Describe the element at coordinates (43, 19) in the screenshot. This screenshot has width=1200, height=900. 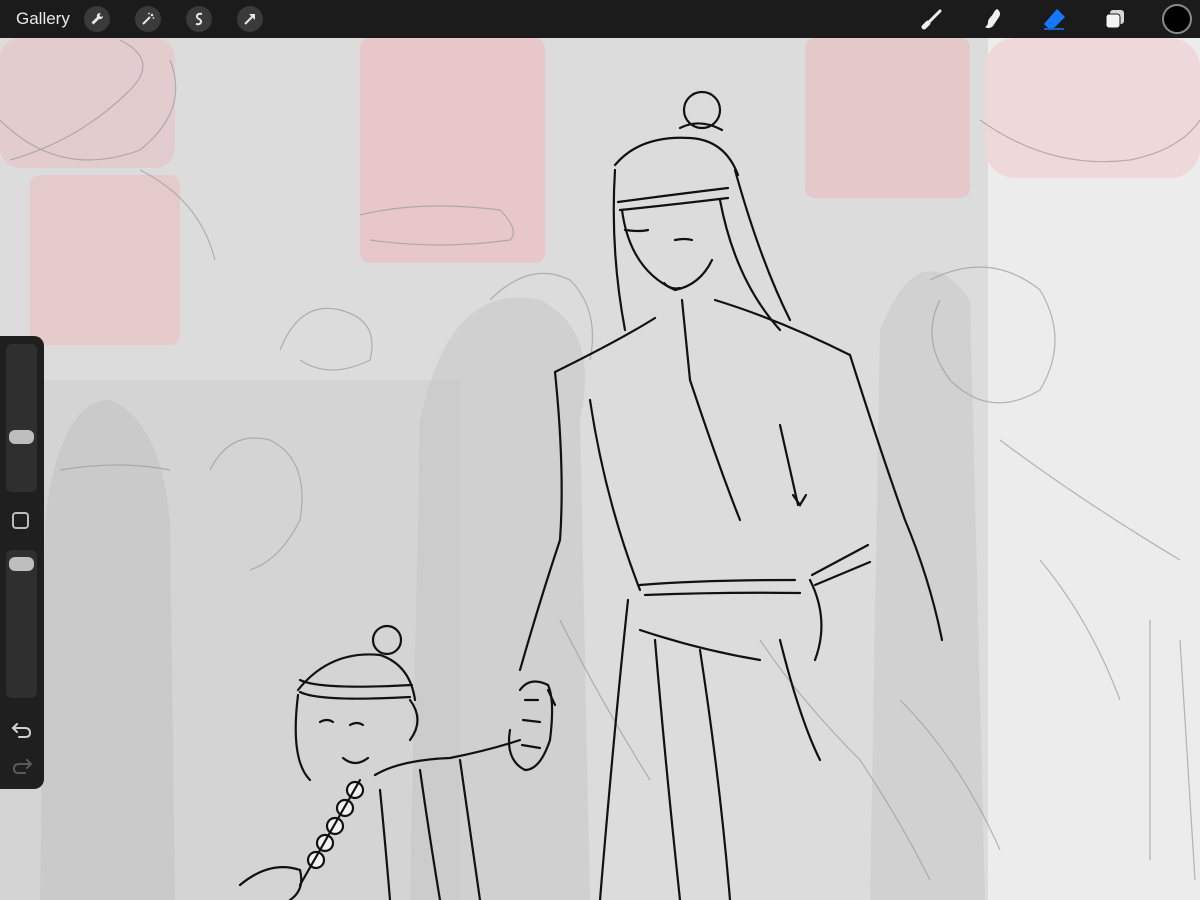
I see `gallery-button: Gallery` at that location.